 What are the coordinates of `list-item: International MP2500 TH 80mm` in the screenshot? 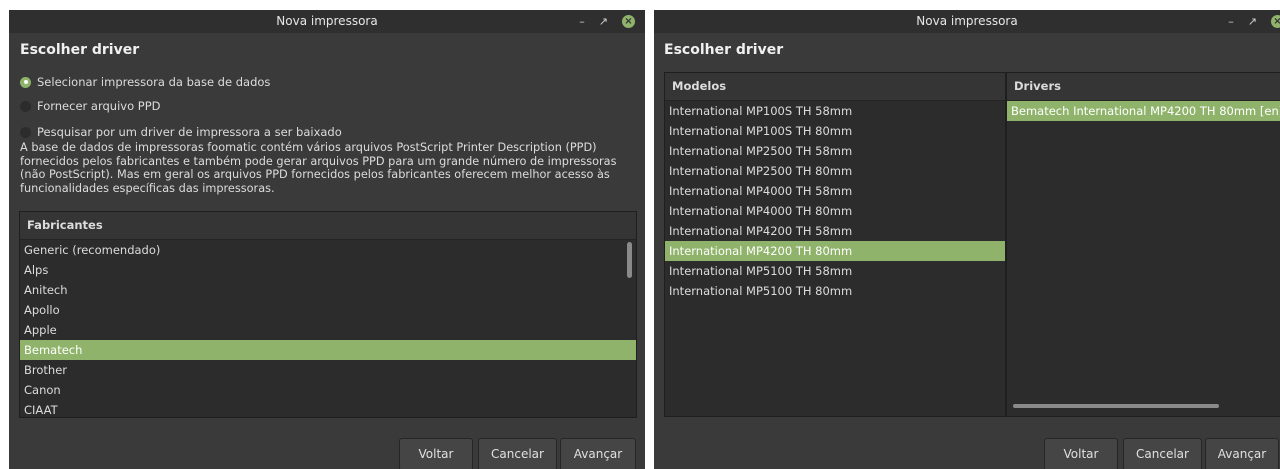 It's located at (835, 171).